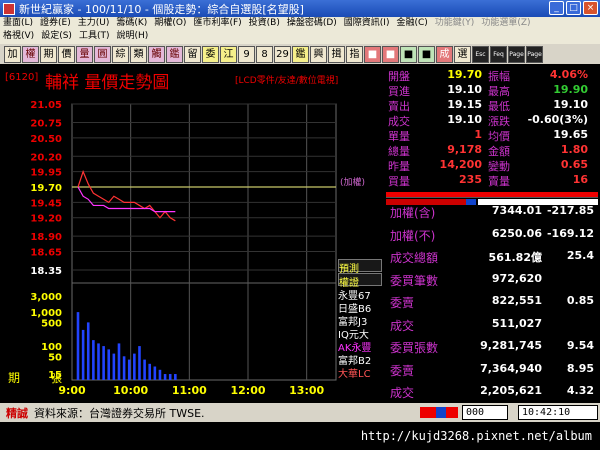  I want to click on toolbar-button: 量, so click(84, 54).